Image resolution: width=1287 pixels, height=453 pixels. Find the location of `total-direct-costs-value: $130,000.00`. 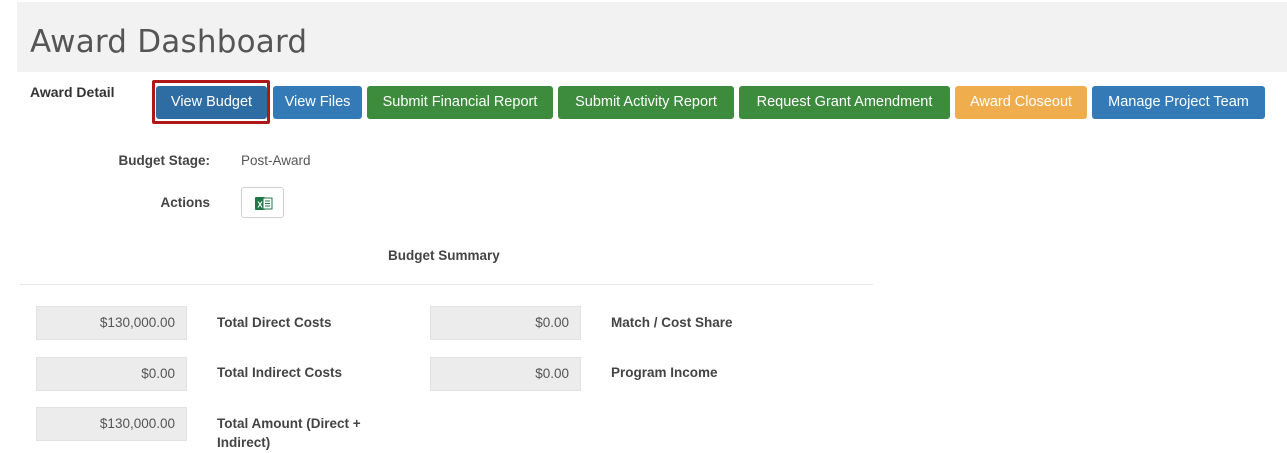

total-direct-costs-value: $130,000.00 is located at coordinates (111, 323).